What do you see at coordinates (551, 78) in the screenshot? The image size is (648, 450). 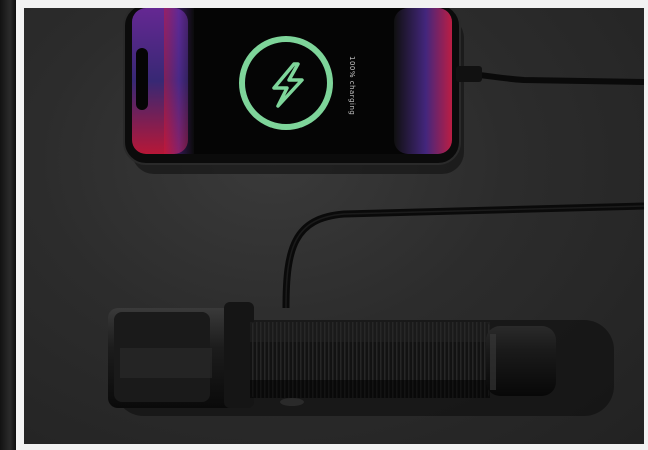 I see `phone-cable` at bounding box center [551, 78].